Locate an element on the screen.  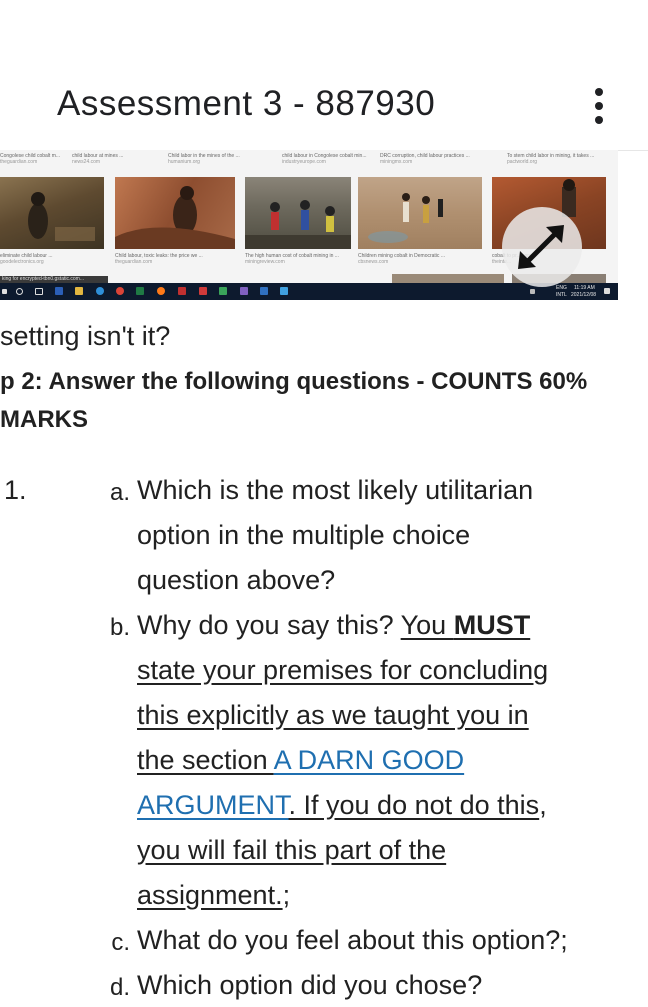
search-icon is located at coordinates (19, 291).